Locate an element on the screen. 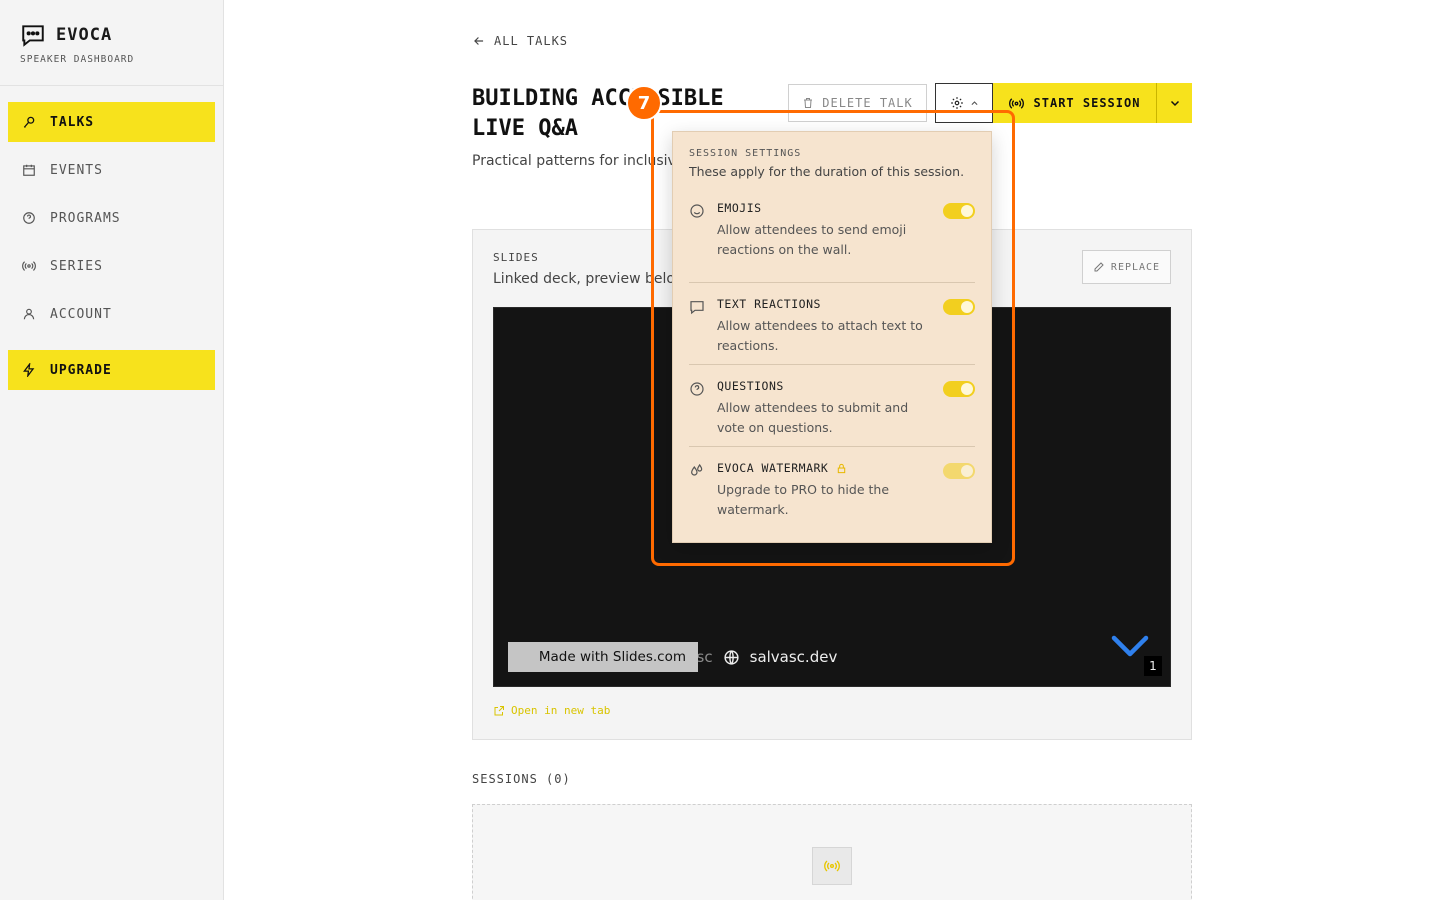 This screenshot has width=1440, height=900. sidebar-item-upgrade: UPGRADE is located at coordinates (111, 370).